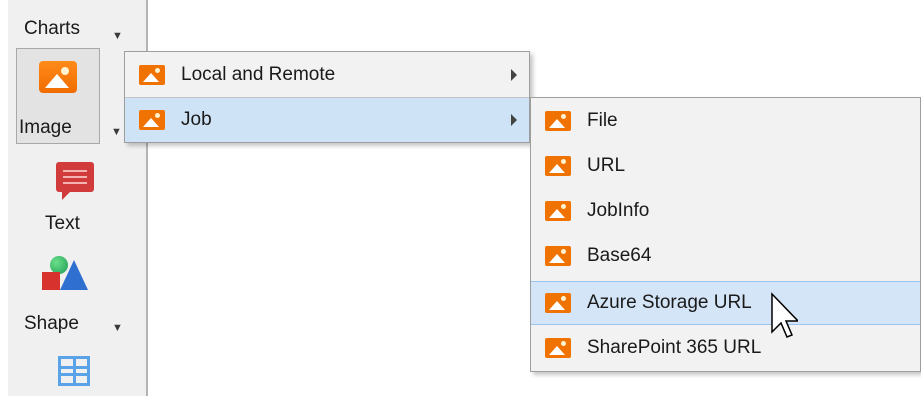 The image size is (921, 396). What do you see at coordinates (65, 275) in the screenshot?
I see `shape-icon` at bounding box center [65, 275].